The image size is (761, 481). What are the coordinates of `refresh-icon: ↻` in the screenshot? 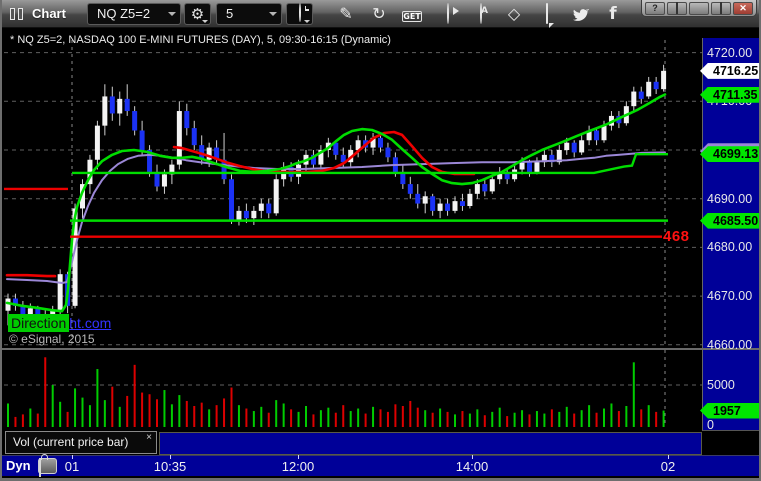 It's located at (379, 13).